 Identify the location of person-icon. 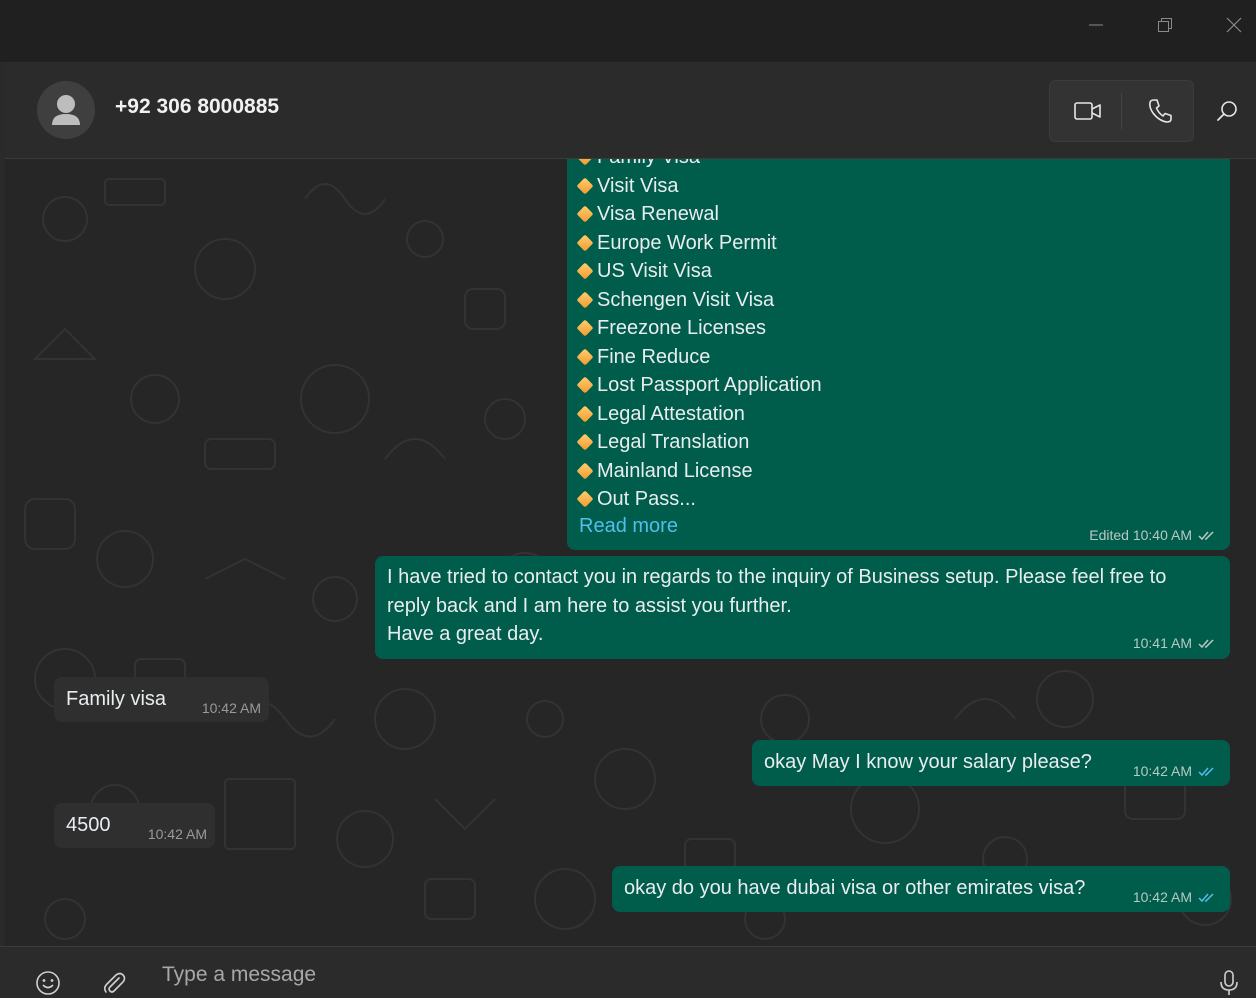
(66, 110).